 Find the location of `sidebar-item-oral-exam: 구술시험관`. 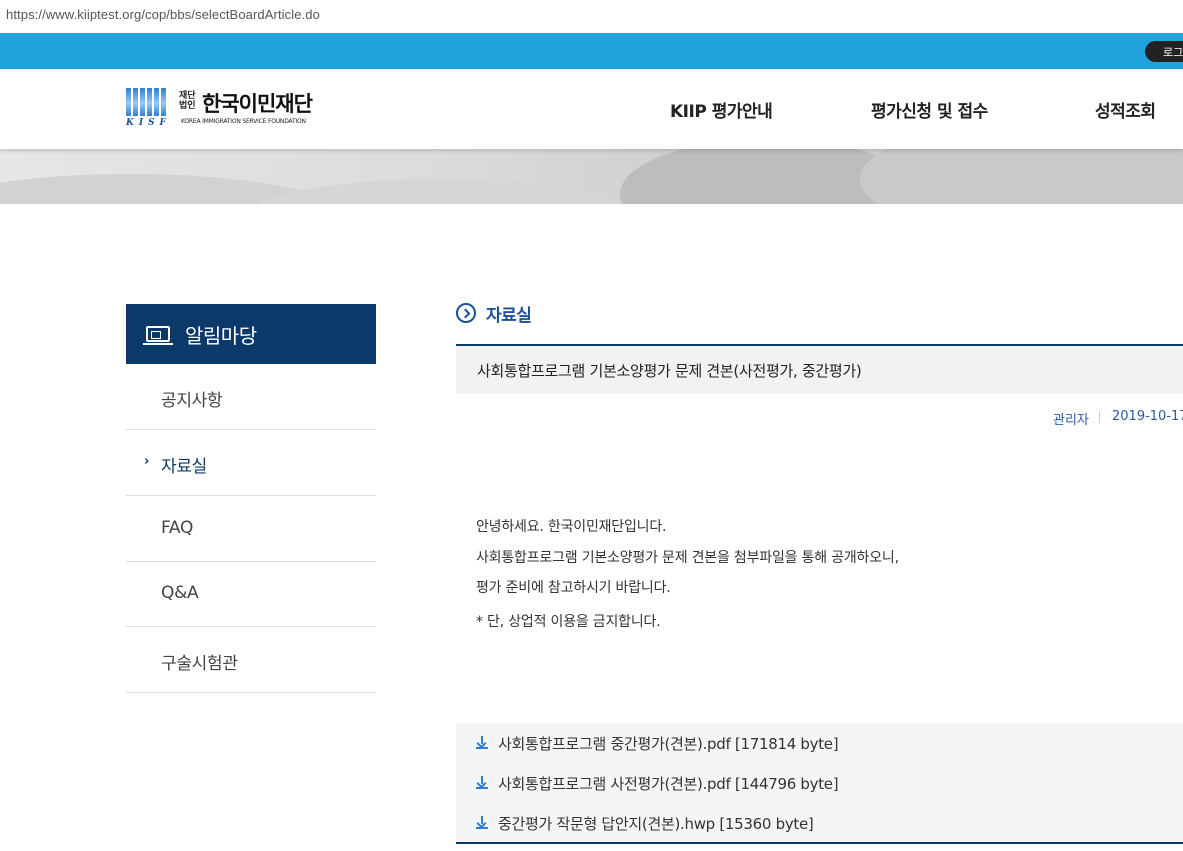

sidebar-item-oral-exam: 구술시험관 is located at coordinates (251, 660).